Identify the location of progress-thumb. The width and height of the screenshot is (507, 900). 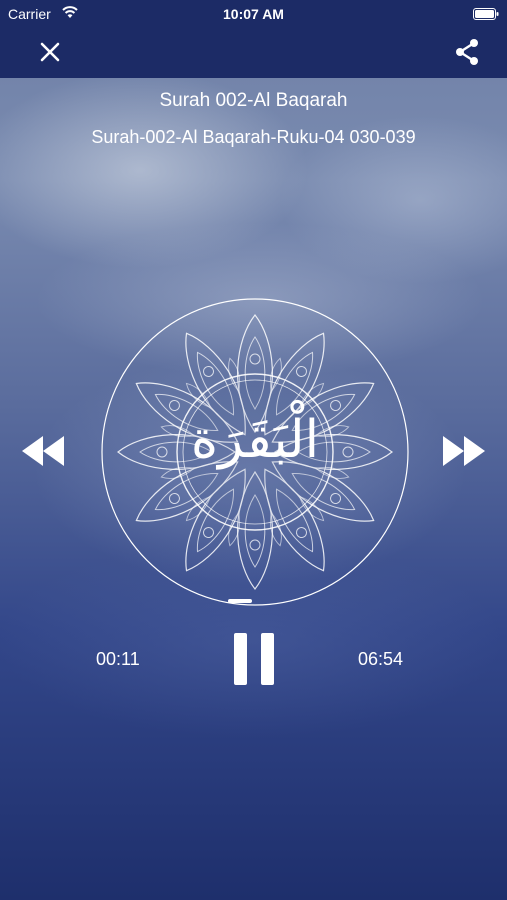
(240, 601).